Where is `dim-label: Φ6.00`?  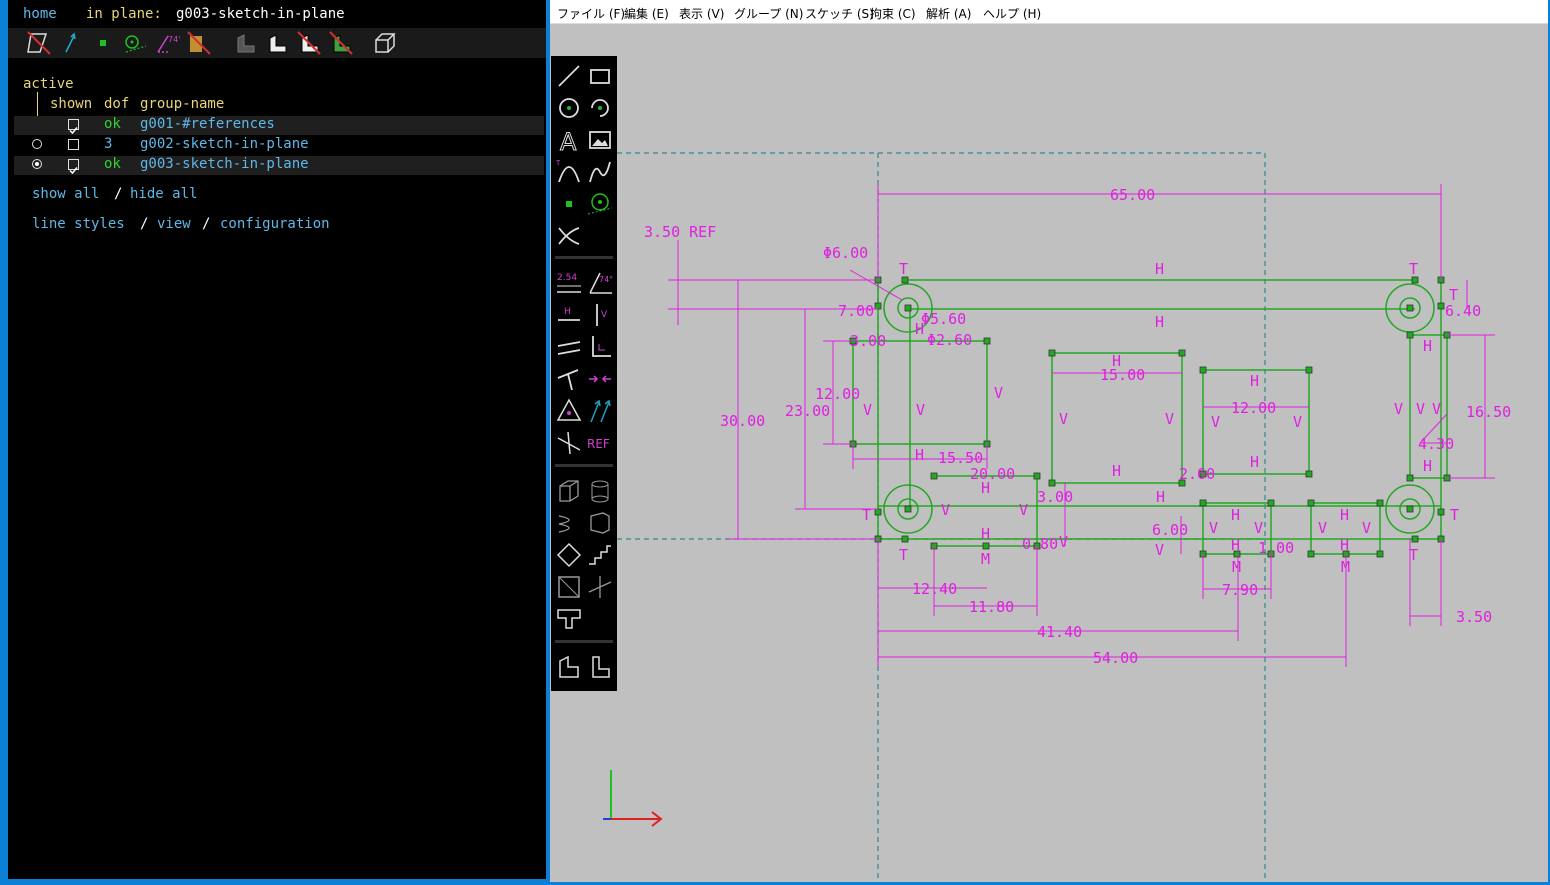
dim-label: Φ6.00 is located at coordinates (845, 253).